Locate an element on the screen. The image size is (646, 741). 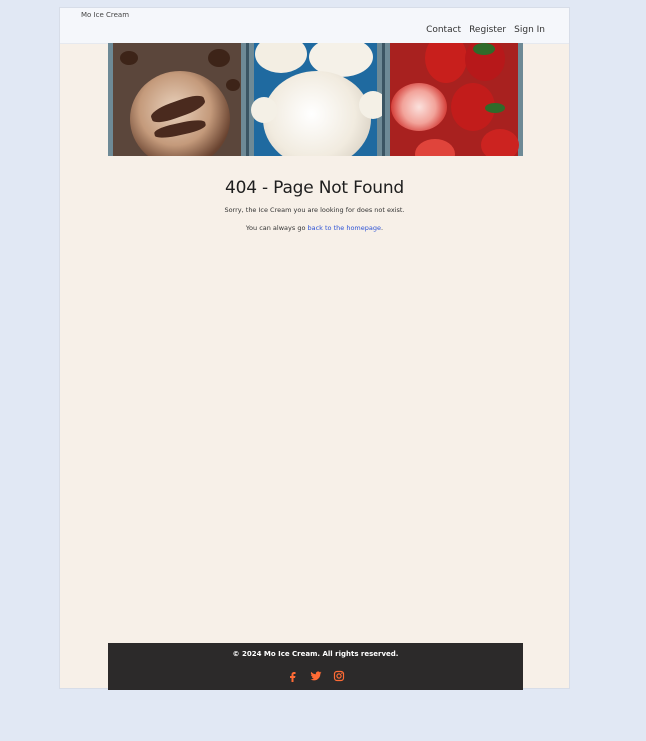
brand-link: Mo Ice Cream is located at coordinates (105, 15).